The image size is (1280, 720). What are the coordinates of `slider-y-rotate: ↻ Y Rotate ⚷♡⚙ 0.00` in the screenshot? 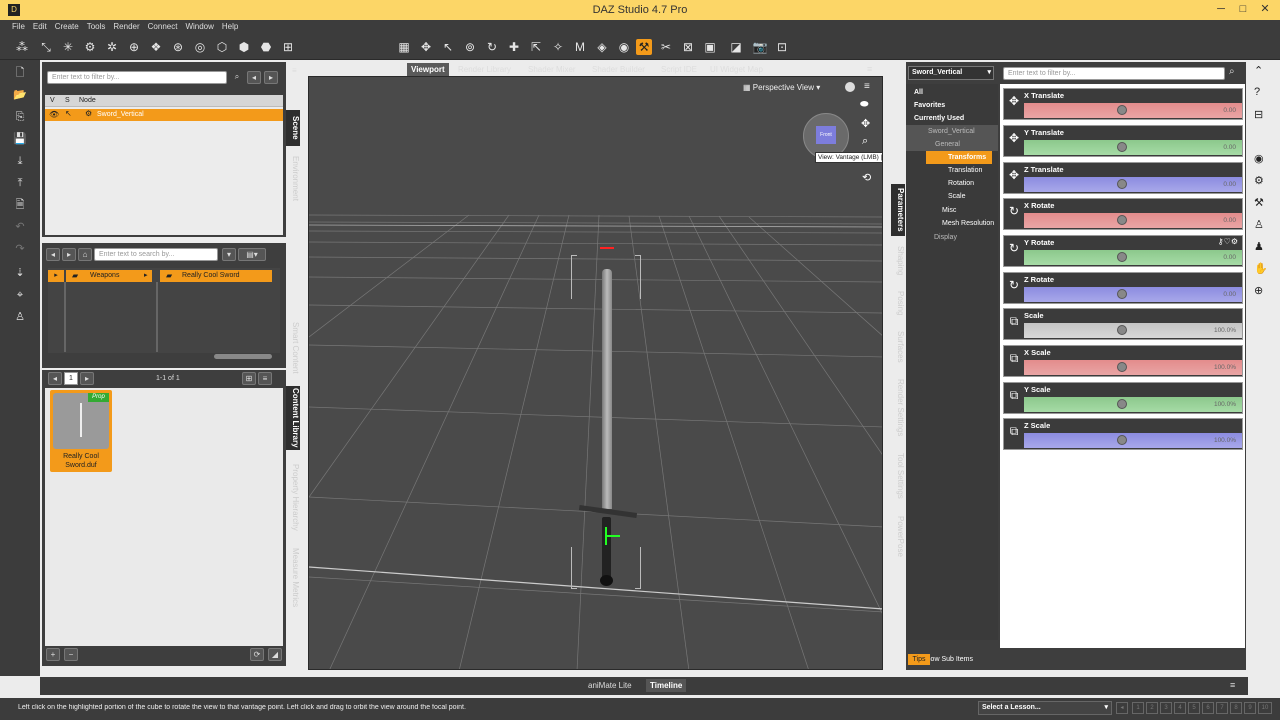 It's located at (1123, 251).